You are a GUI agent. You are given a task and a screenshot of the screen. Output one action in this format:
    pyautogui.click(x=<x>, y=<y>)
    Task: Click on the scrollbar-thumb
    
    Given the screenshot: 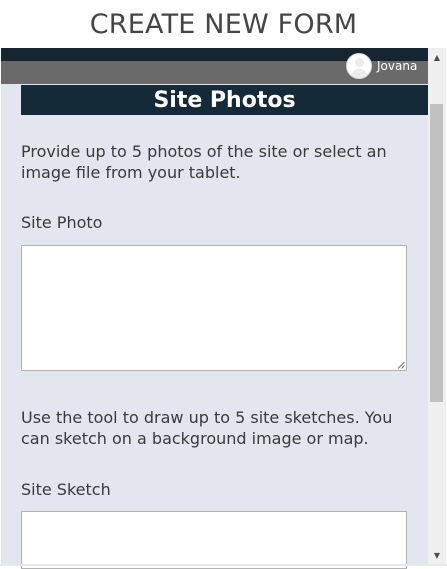 What is the action you would take?
    pyautogui.click(x=436, y=253)
    